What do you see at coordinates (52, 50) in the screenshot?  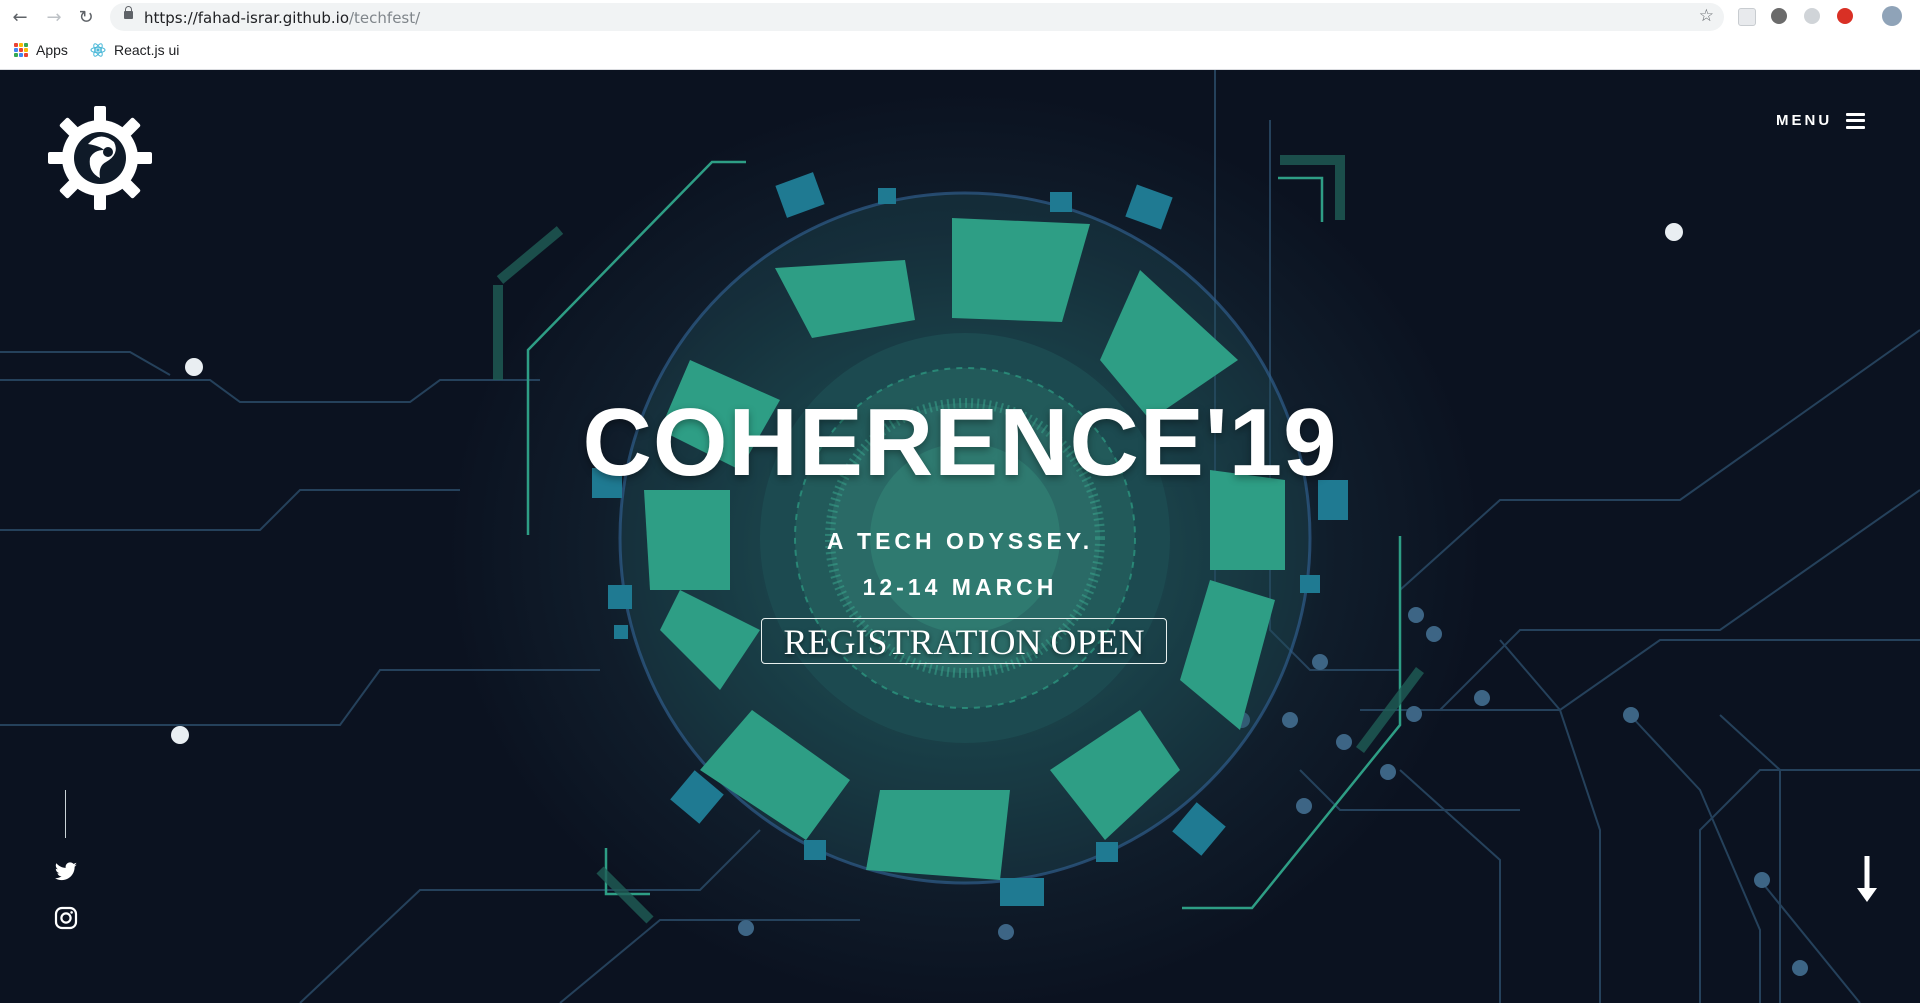 I see `bookmark-label: Apps` at bounding box center [52, 50].